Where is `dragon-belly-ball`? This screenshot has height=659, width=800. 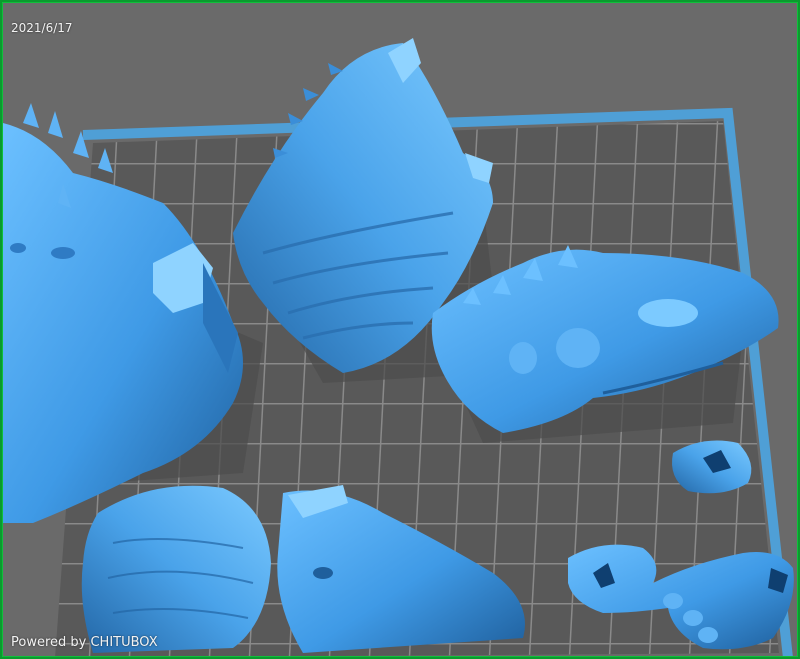
dragon-belly-ball is located at coordinates (176, 569).